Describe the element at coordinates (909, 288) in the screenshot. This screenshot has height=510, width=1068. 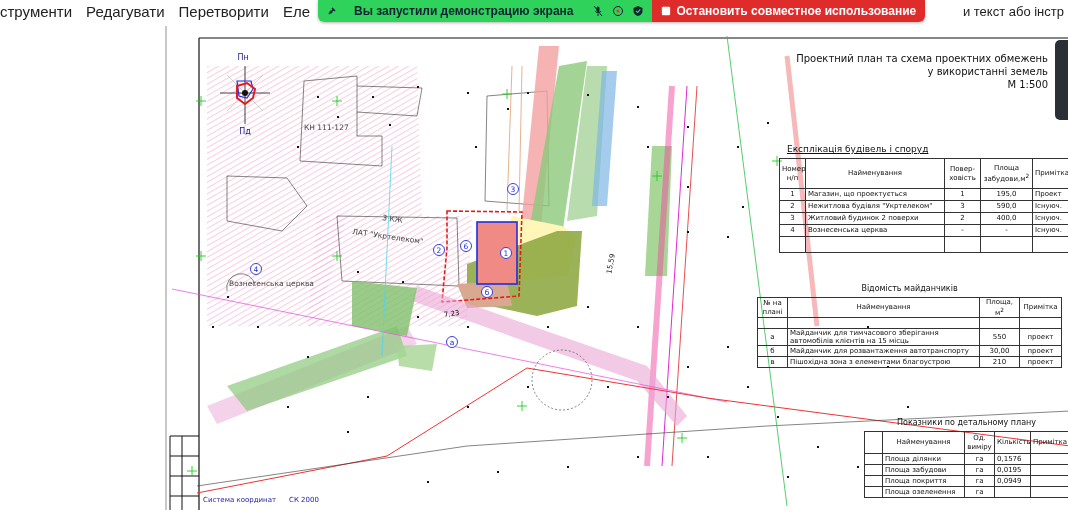
I see `table-title: Відомість майданчиків` at that location.